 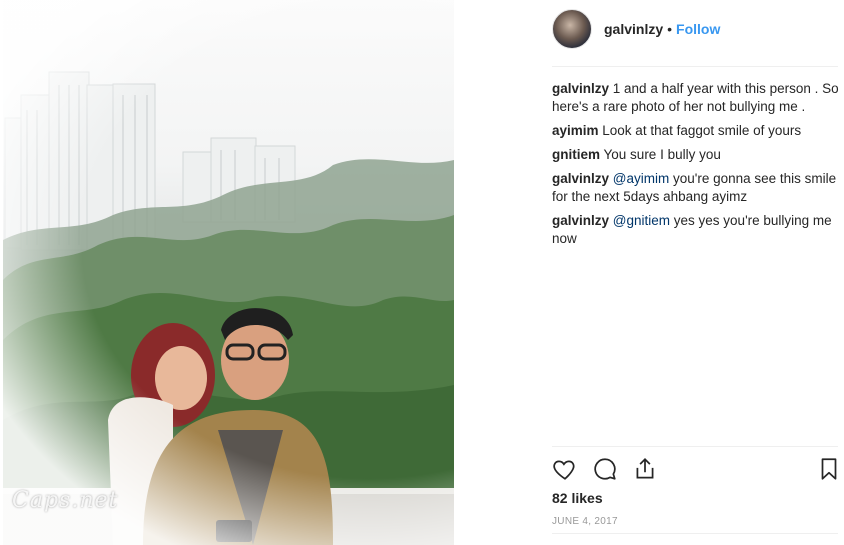 What do you see at coordinates (572, 29) in the screenshot?
I see `avatar` at bounding box center [572, 29].